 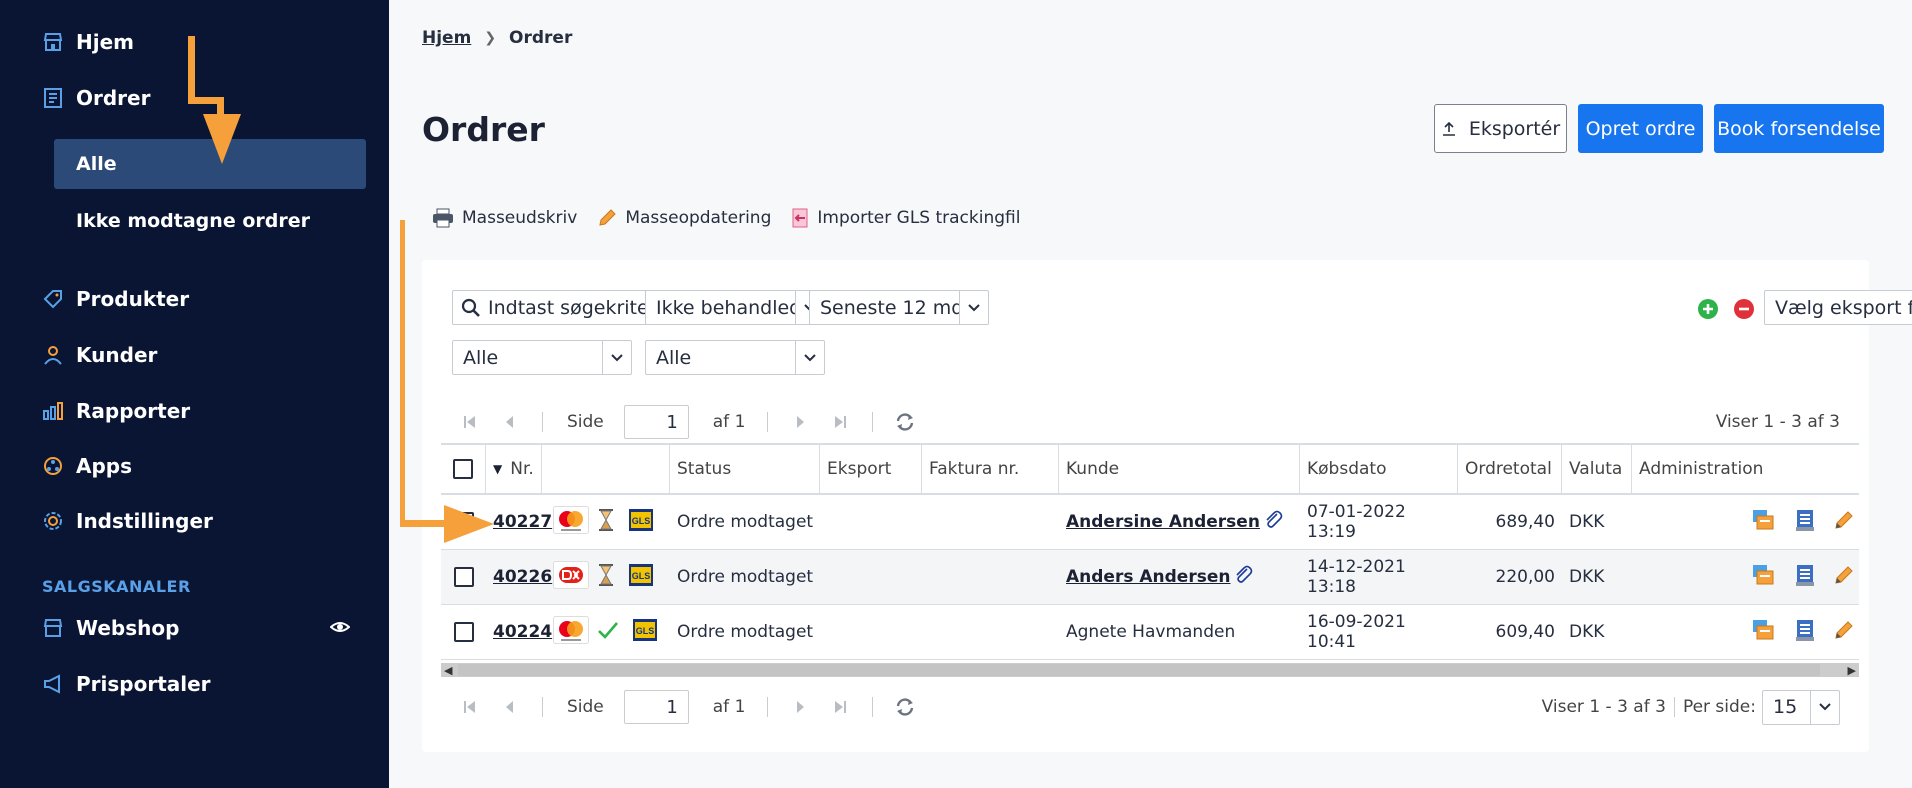 I want to click on sidebar-item-label: Apps, so click(x=104, y=466).